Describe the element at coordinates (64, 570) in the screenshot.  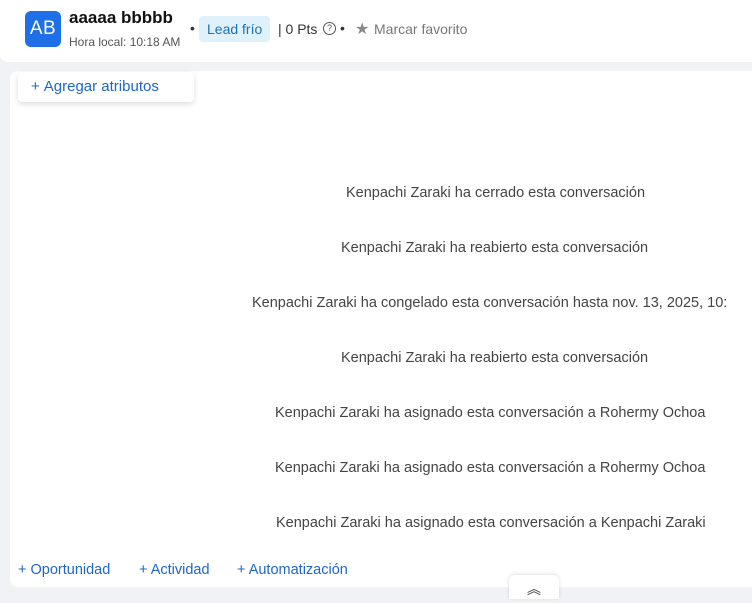
I see `add-opportunity-button: + Oportunidad` at that location.